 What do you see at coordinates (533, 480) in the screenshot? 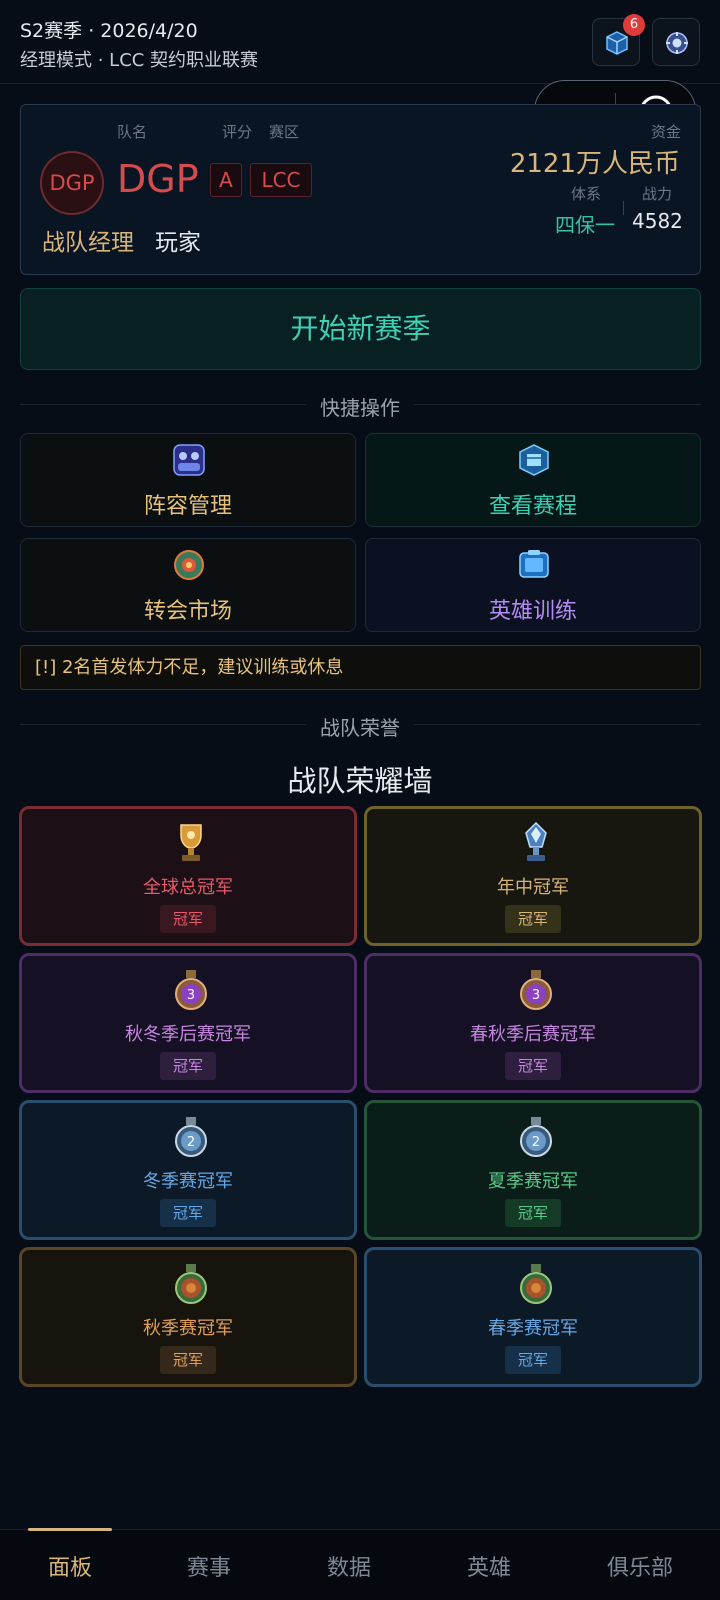
I see `view-schedule-button: 查看赛程` at bounding box center [533, 480].